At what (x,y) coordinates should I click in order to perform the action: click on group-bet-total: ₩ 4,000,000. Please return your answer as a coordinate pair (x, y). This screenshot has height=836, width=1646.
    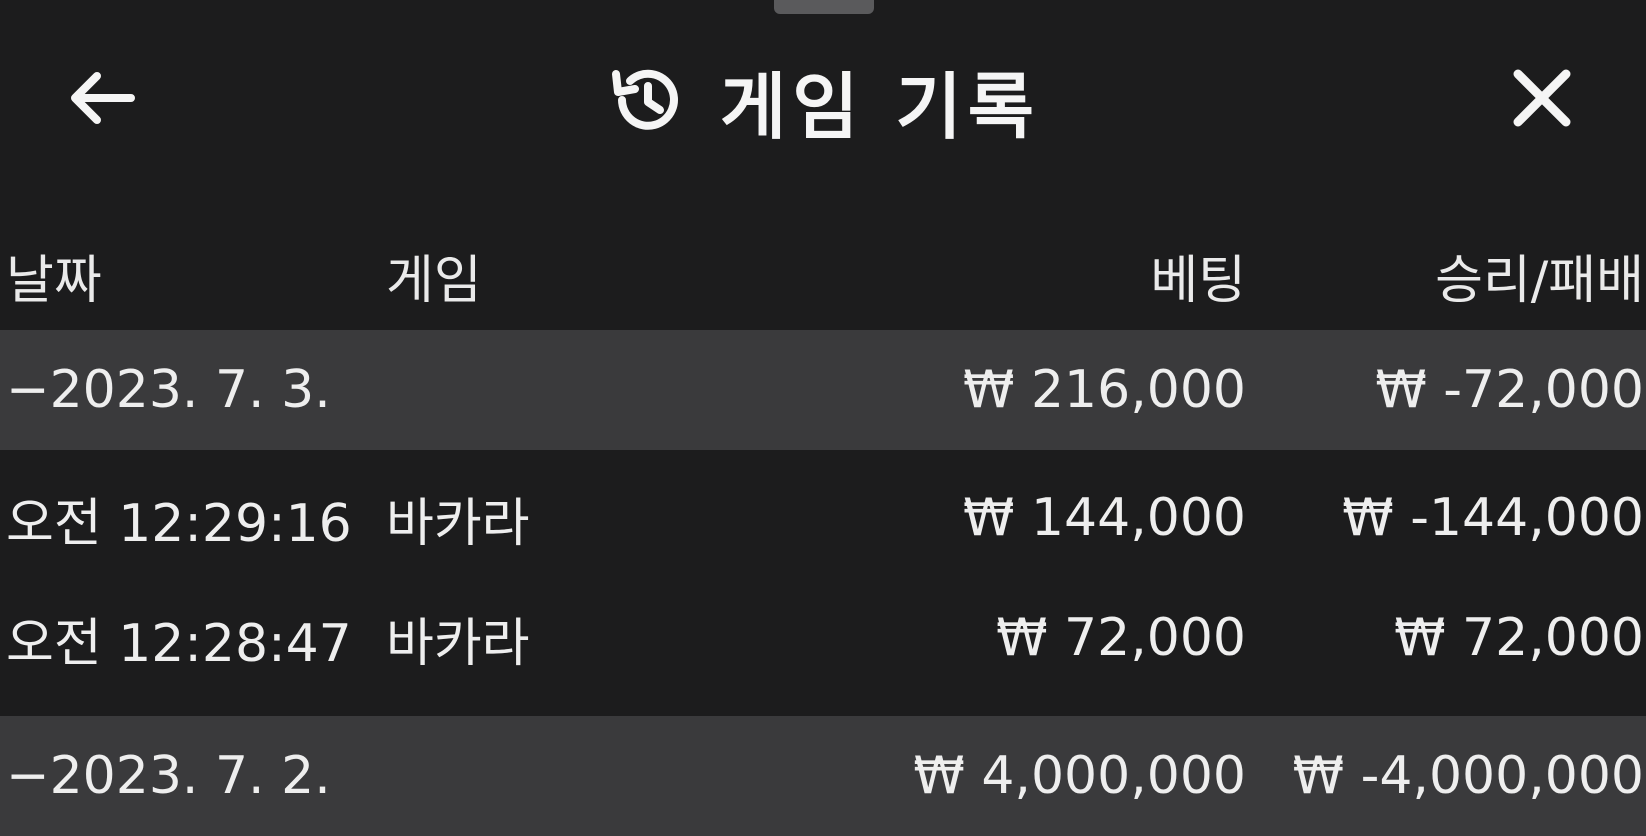
    Looking at the image, I should click on (1079, 776).